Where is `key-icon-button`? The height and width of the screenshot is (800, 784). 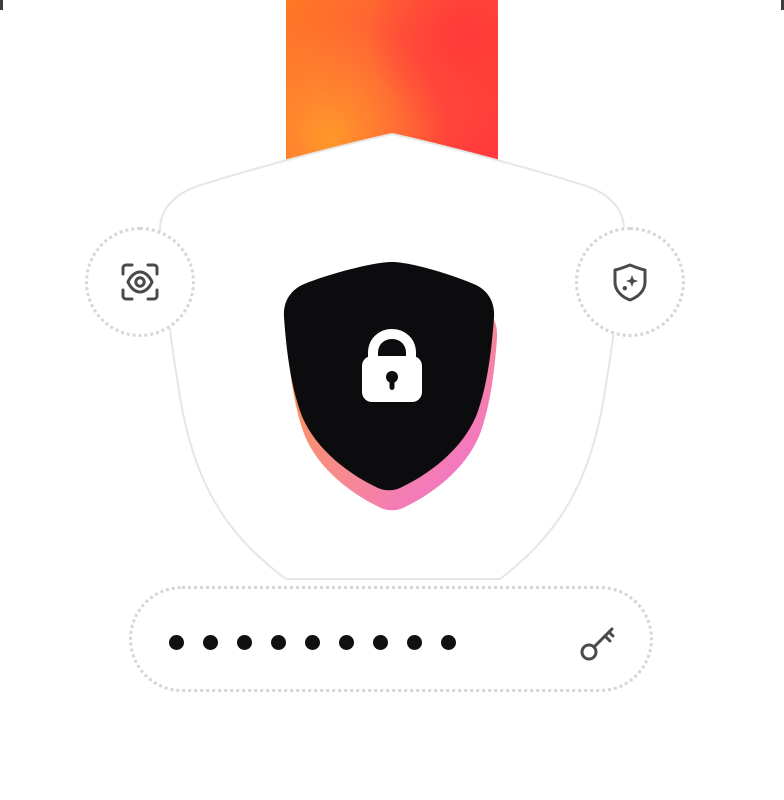 key-icon-button is located at coordinates (598, 643).